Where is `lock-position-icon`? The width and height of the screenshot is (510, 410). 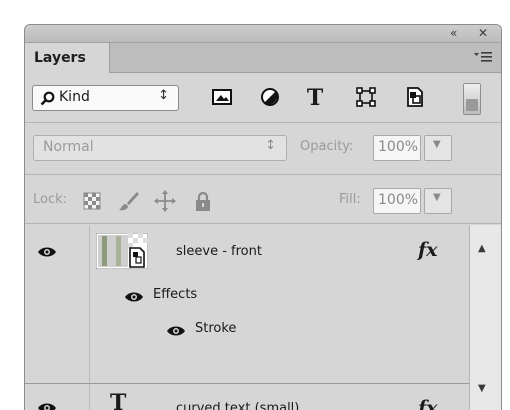 lock-position-icon is located at coordinates (165, 201).